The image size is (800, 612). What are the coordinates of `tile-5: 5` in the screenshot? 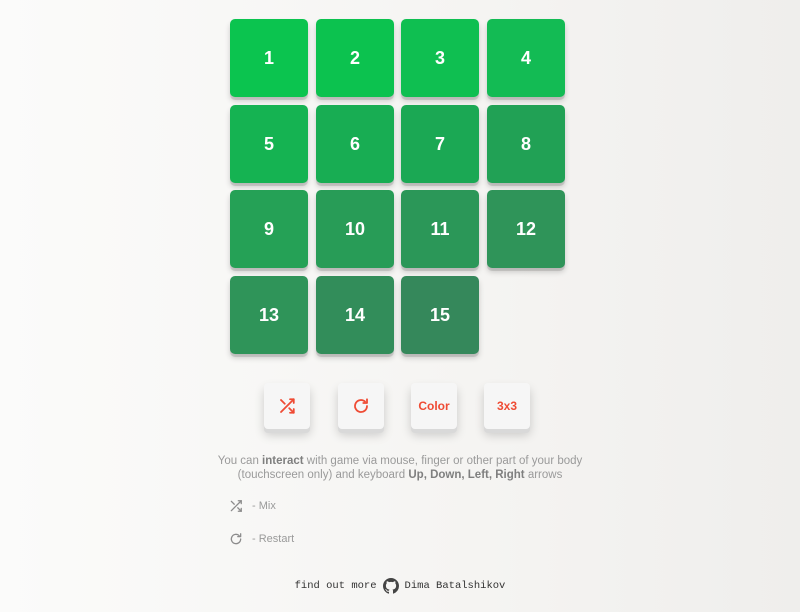 It's located at (269, 144).